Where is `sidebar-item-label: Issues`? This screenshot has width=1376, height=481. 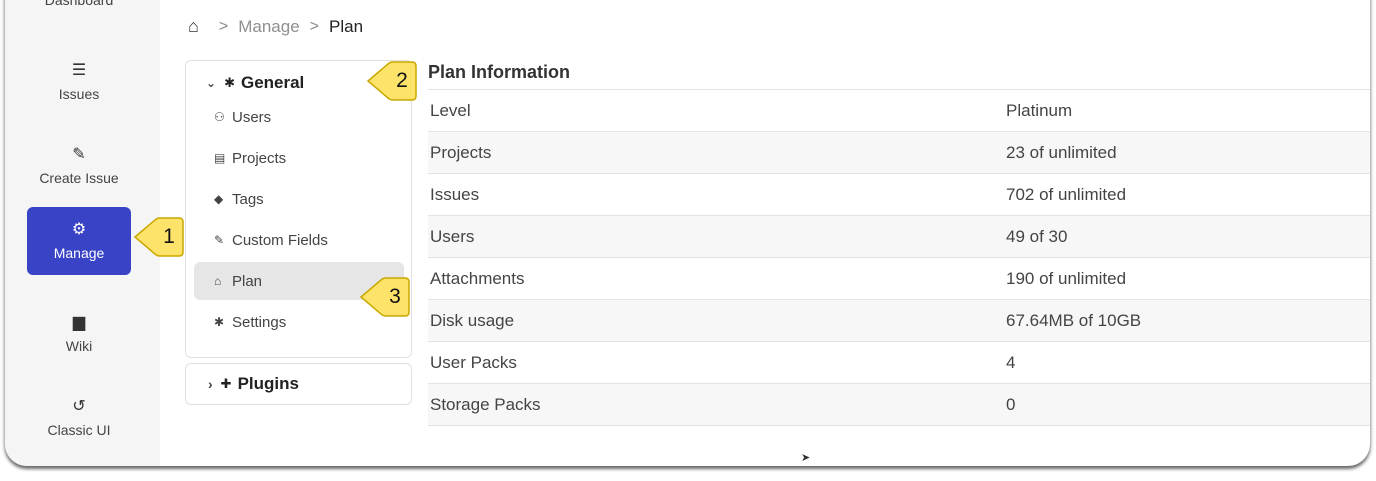 sidebar-item-label: Issues is located at coordinates (79, 94).